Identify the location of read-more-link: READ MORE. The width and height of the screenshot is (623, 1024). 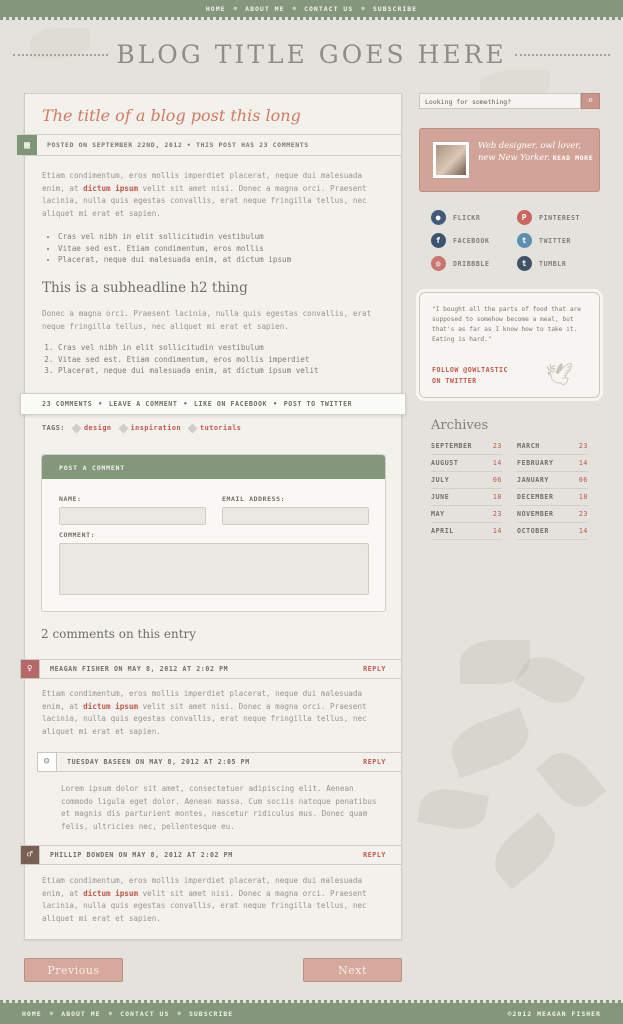
(573, 158).